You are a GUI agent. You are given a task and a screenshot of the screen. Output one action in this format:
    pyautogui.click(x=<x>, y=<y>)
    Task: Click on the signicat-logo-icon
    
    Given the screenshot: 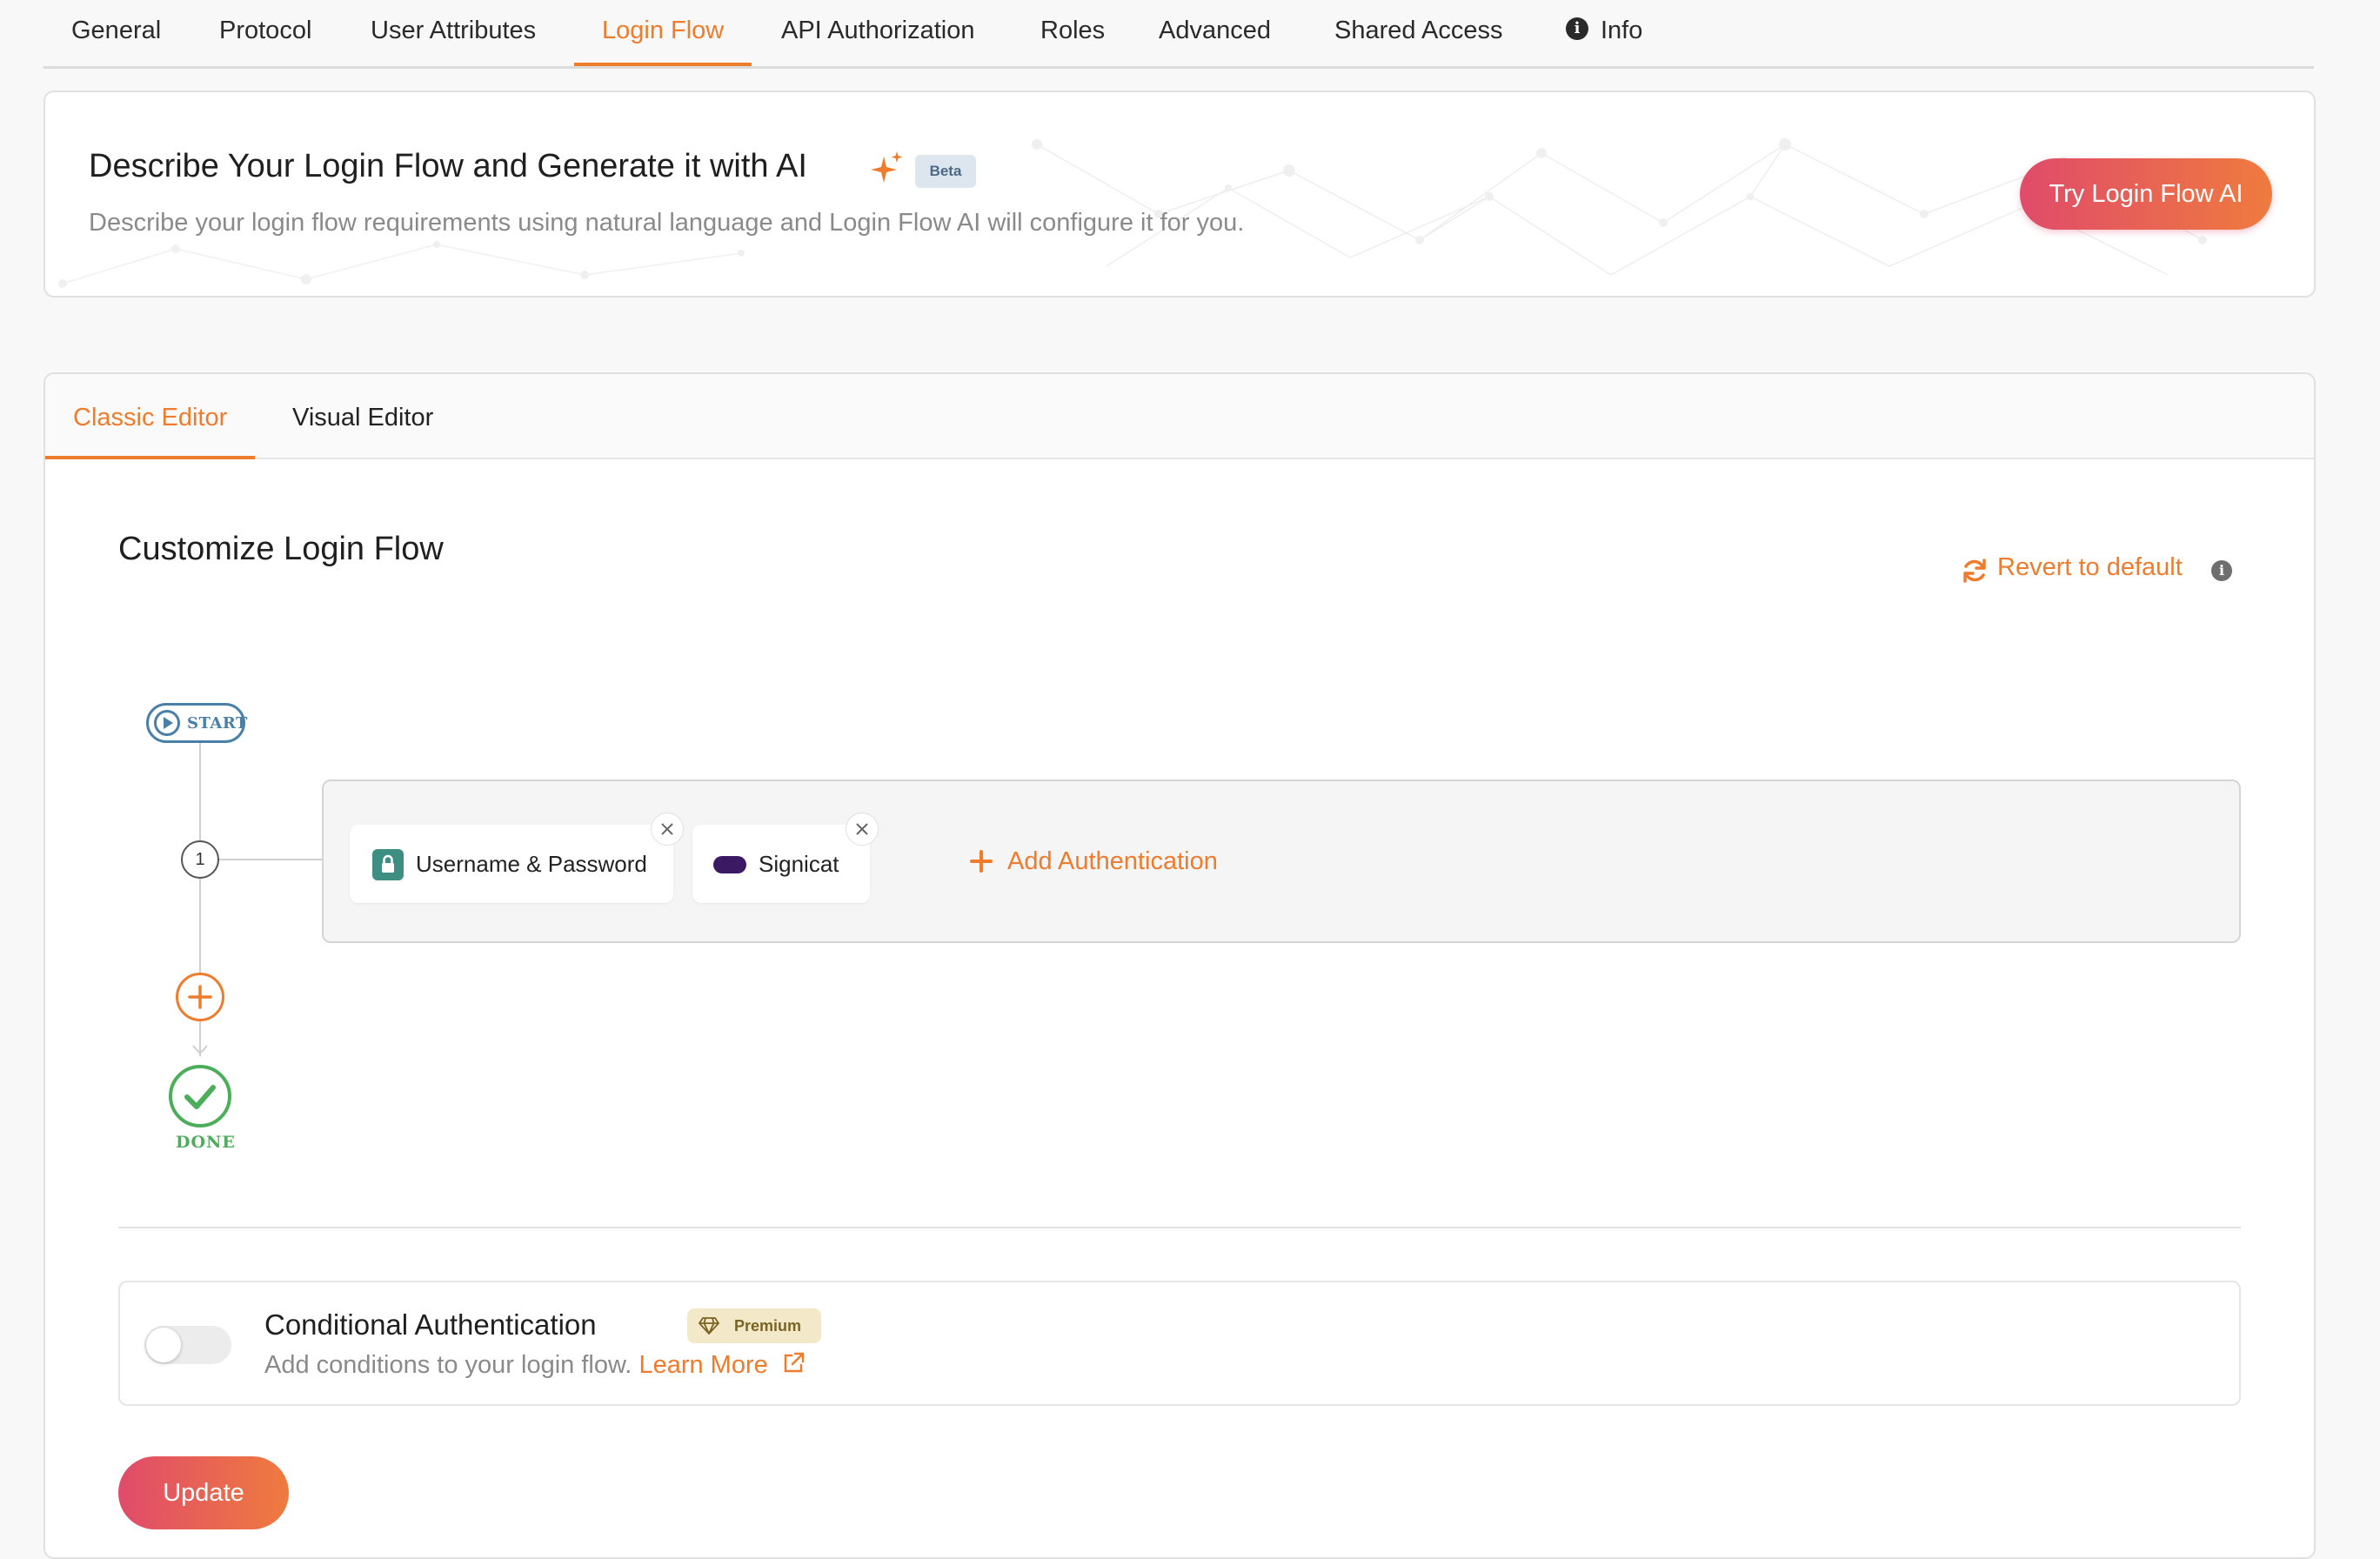 What is the action you would take?
    pyautogui.click(x=729, y=865)
    